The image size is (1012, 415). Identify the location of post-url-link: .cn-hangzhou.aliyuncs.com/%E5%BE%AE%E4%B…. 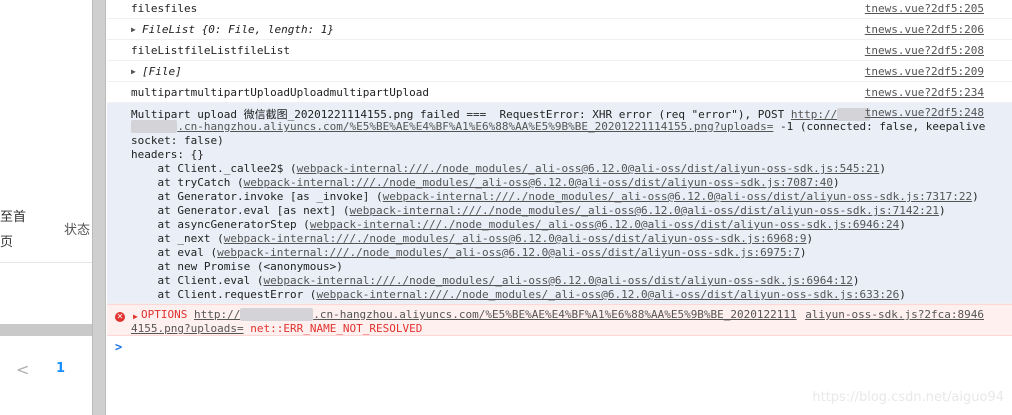
(475, 126).